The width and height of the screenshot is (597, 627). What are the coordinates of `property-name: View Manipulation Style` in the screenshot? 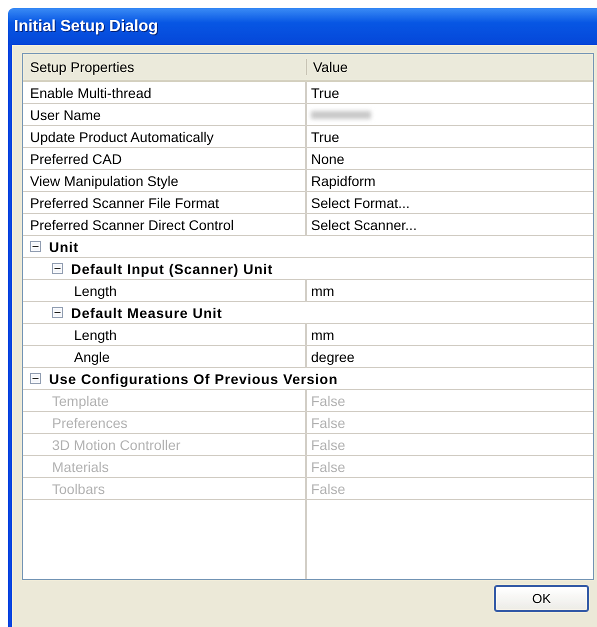 It's located at (104, 180).